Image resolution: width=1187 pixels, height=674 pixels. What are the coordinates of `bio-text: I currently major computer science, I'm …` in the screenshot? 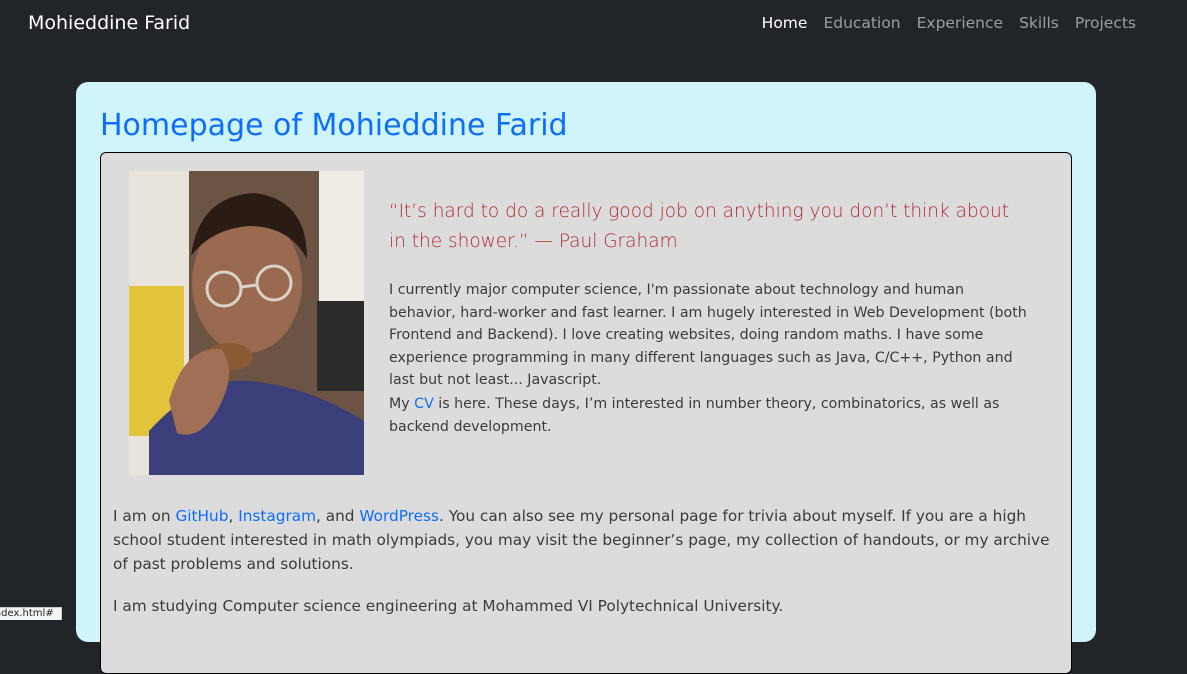 It's located at (708, 335).